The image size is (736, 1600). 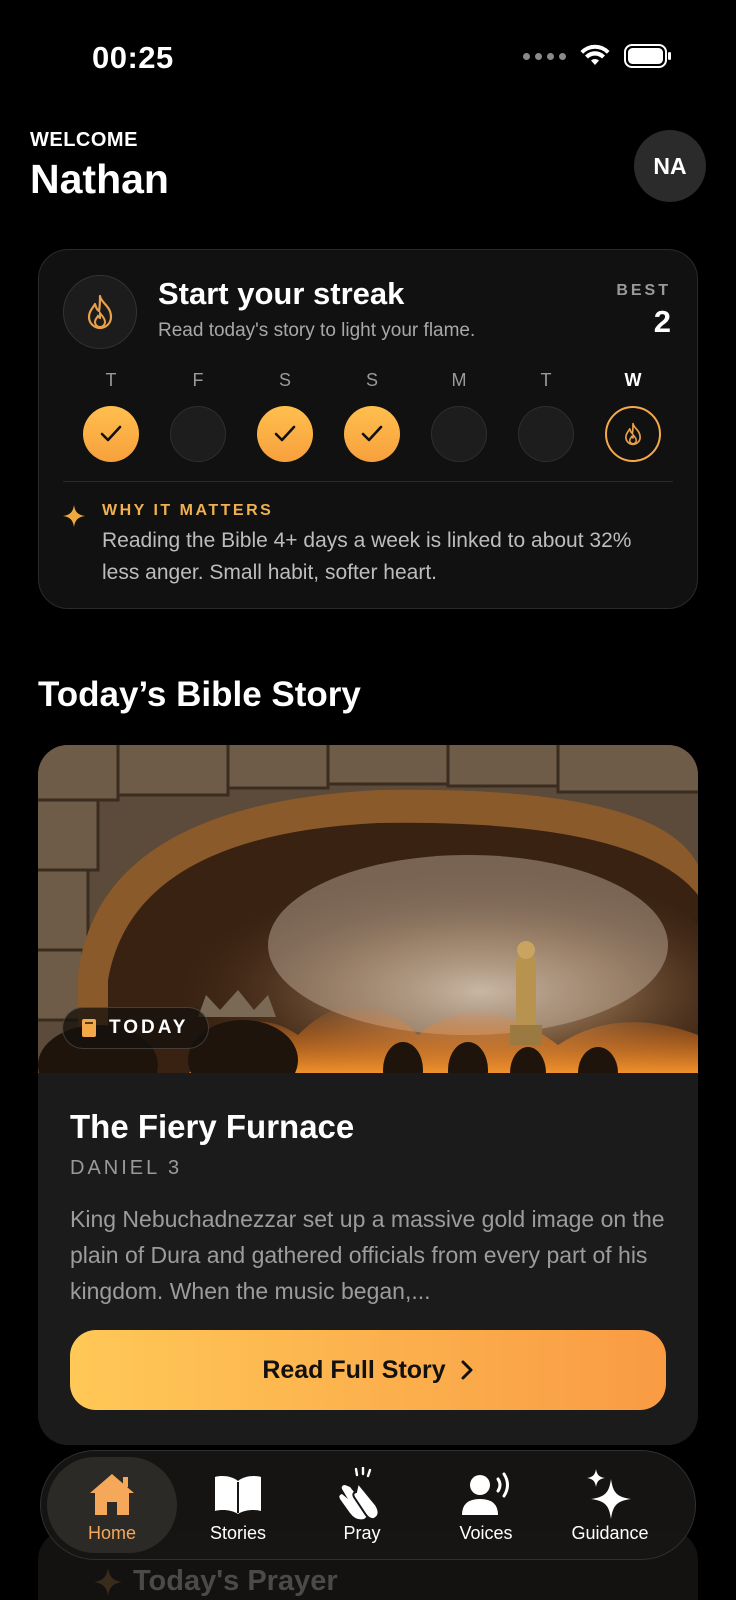 I want to click on tab-guidance: Guidance, so click(x=610, y=1505).